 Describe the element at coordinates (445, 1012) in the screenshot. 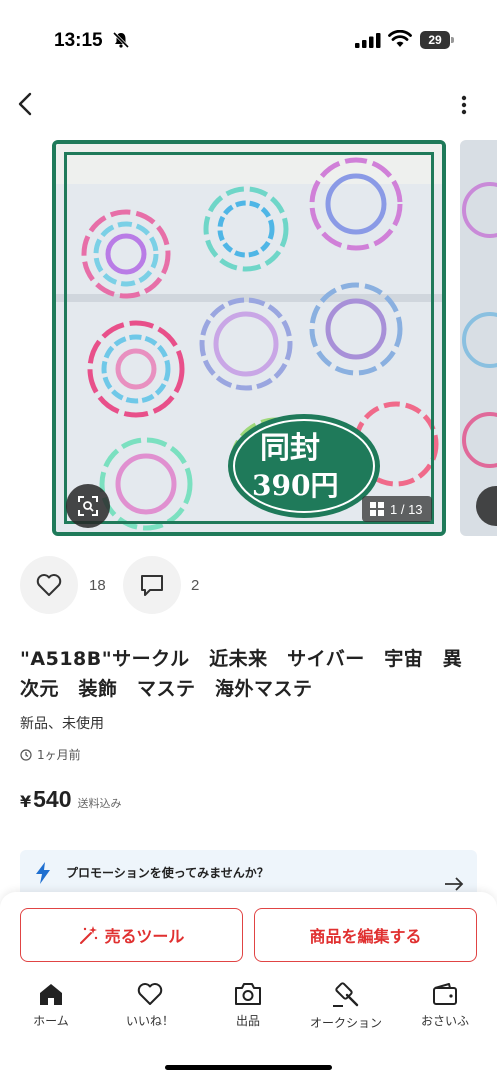

I see `tab-wallet: おさいふ` at that location.